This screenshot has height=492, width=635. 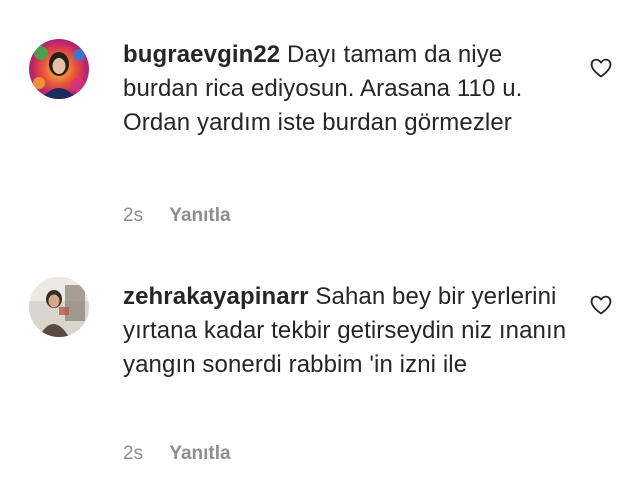 I want to click on comment-username: bugraevgin22, so click(x=201, y=54).